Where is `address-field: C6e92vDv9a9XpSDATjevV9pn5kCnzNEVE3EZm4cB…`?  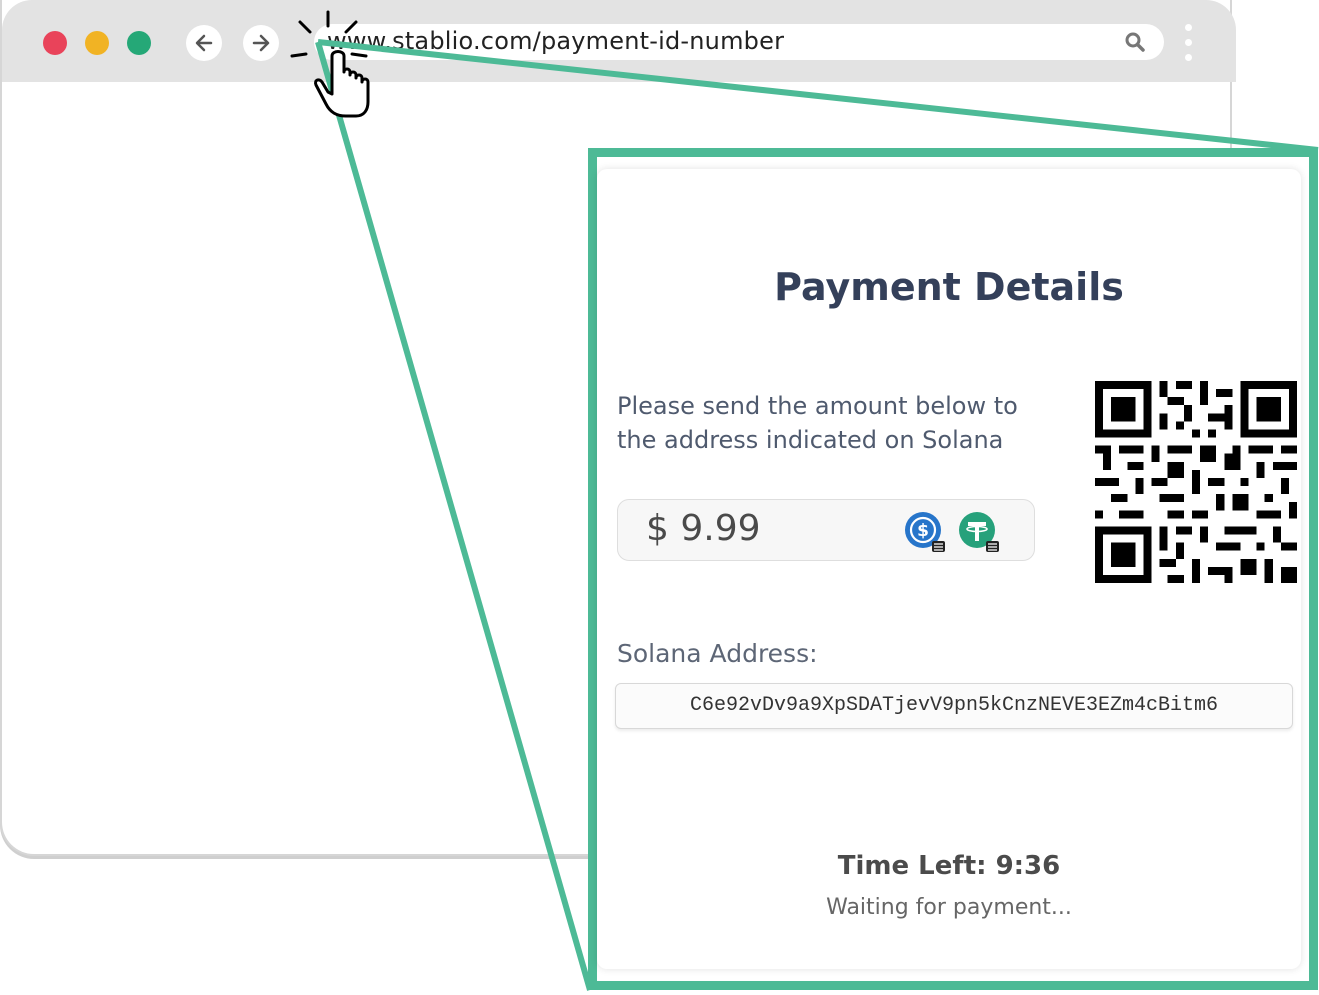 address-field: C6e92vDv9a9XpSDATjevV9pn5kCnzNEVE3EZm4cB… is located at coordinates (954, 706).